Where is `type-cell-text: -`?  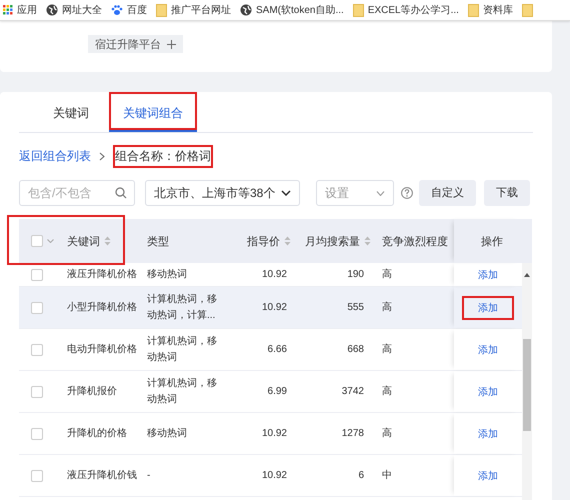
type-cell-text: - is located at coordinates (149, 475).